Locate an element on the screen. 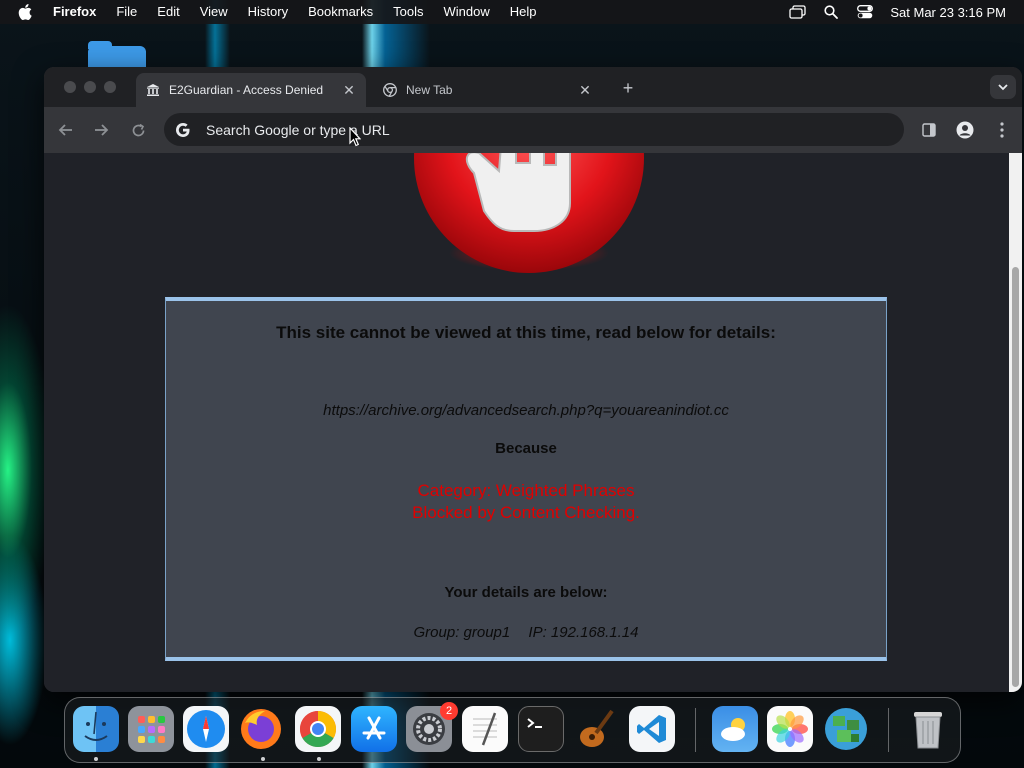 The width and height of the screenshot is (1024, 768). tab-title: E2Guardian - Access Denied is located at coordinates (246, 90).